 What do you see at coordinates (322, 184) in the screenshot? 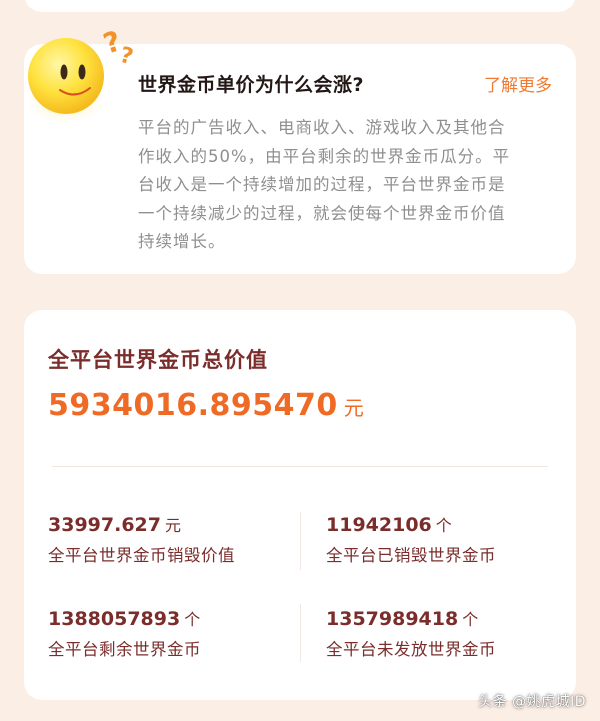
I see `info-line: 台收入是一个持续增加的过程，平台世界金币是` at bounding box center [322, 184].